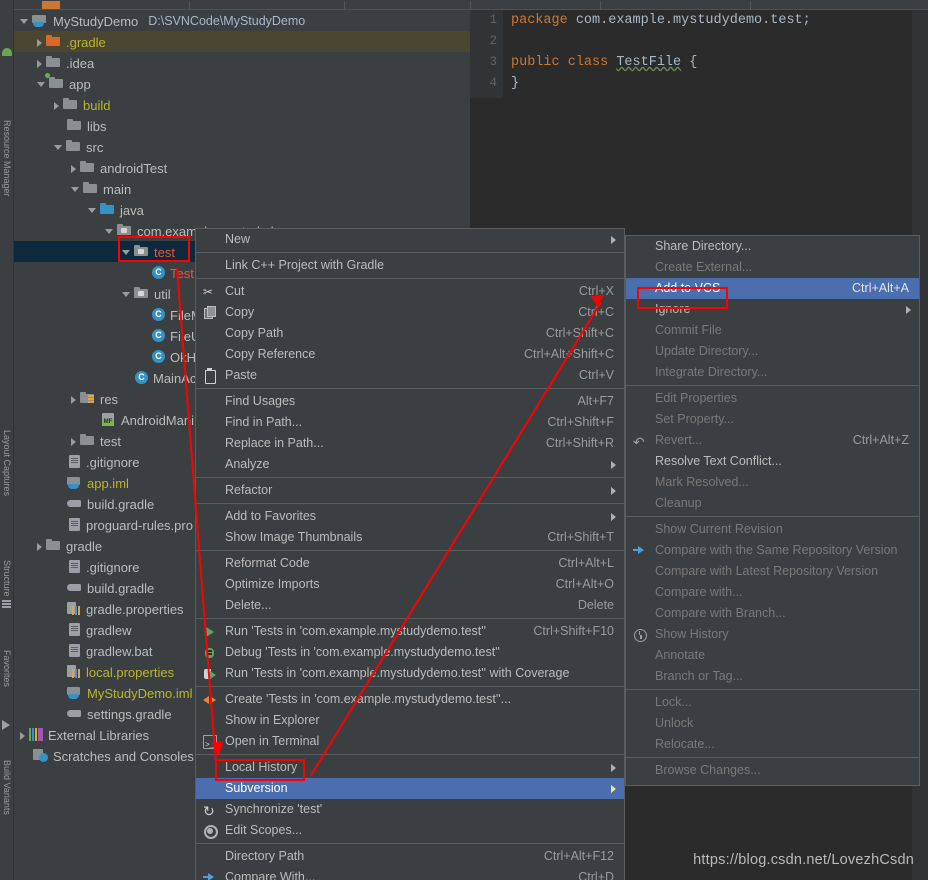 The height and width of the screenshot is (880, 928). What do you see at coordinates (410, 490) in the screenshot?
I see `menu-item-refactor: Refactor` at bounding box center [410, 490].